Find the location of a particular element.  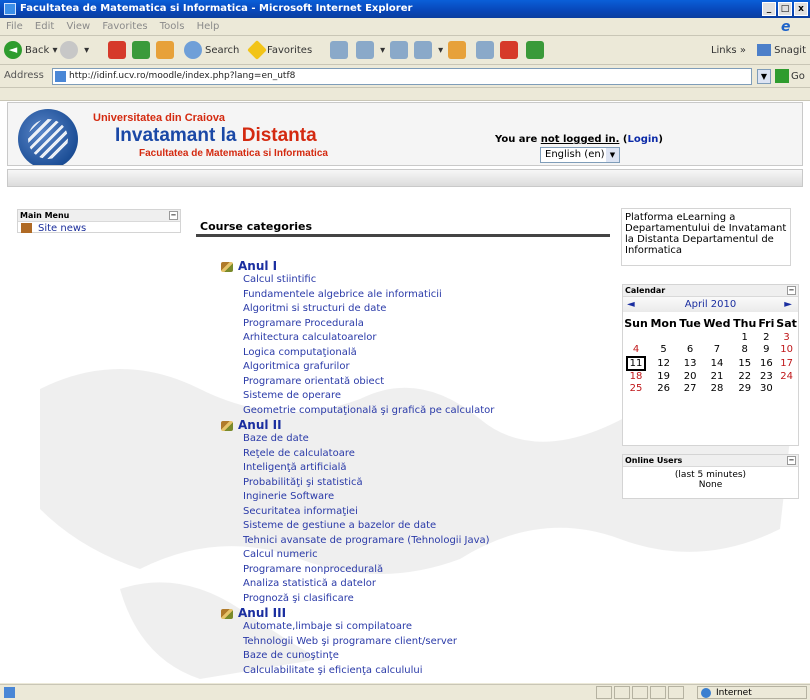

home-icon is located at coordinates (165, 50).